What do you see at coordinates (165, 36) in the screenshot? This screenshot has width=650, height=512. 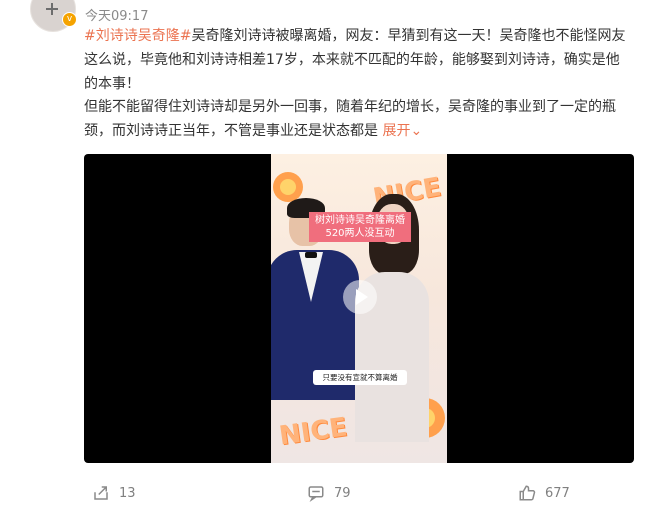 I see `topic-tag: 吴奇隆#` at bounding box center [165, 36].